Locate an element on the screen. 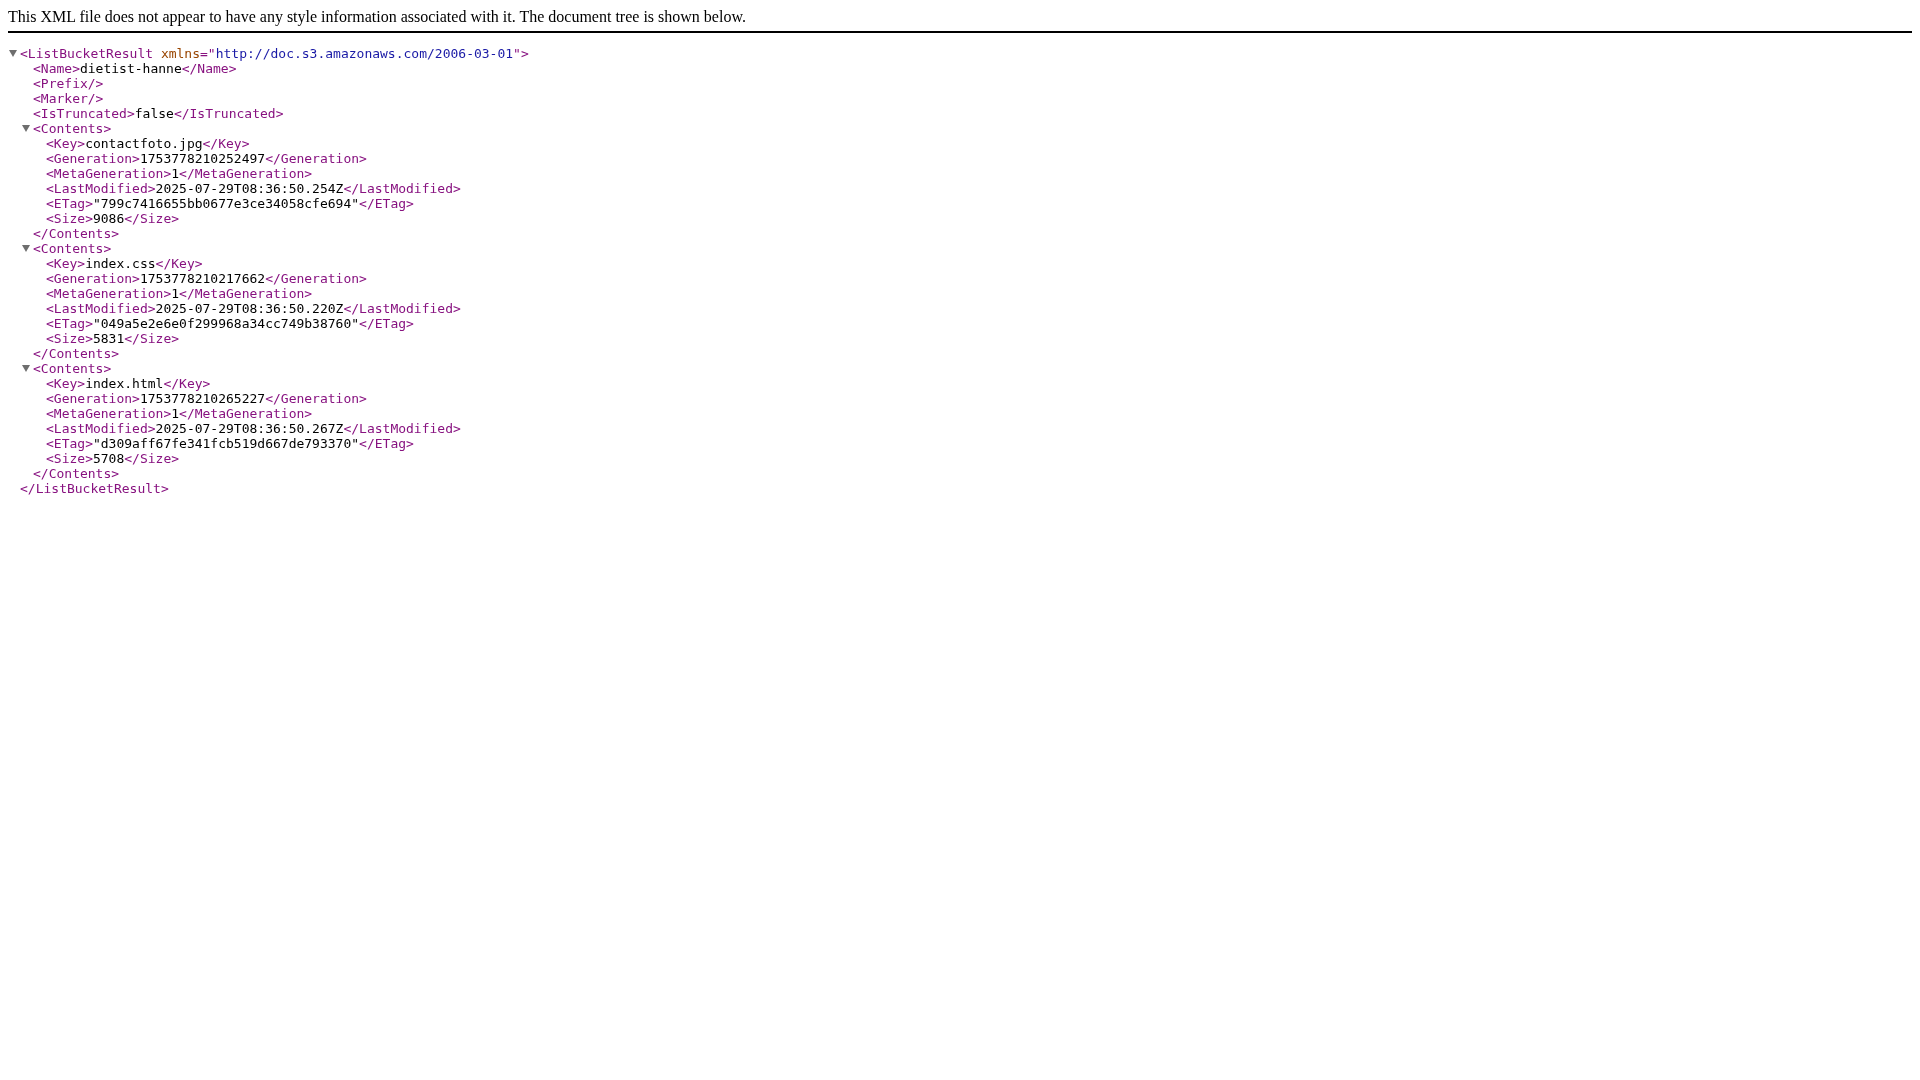  xml-element-line: <Key>index.css</Key> is located at coordinates (124, 263).